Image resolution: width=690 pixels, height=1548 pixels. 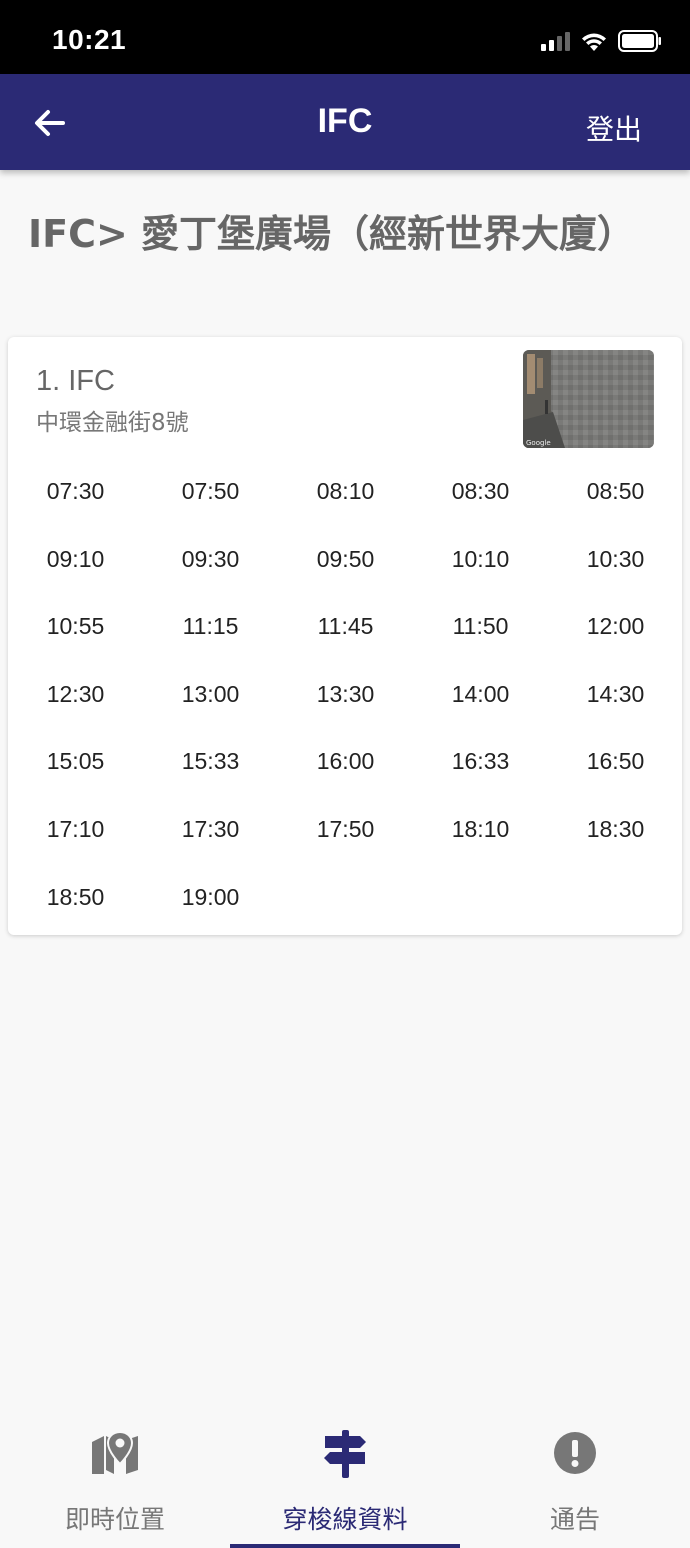 I want to click on bottom-nav: 即時位置 穿梭線資料 通告, so click(x=345, y=1479).